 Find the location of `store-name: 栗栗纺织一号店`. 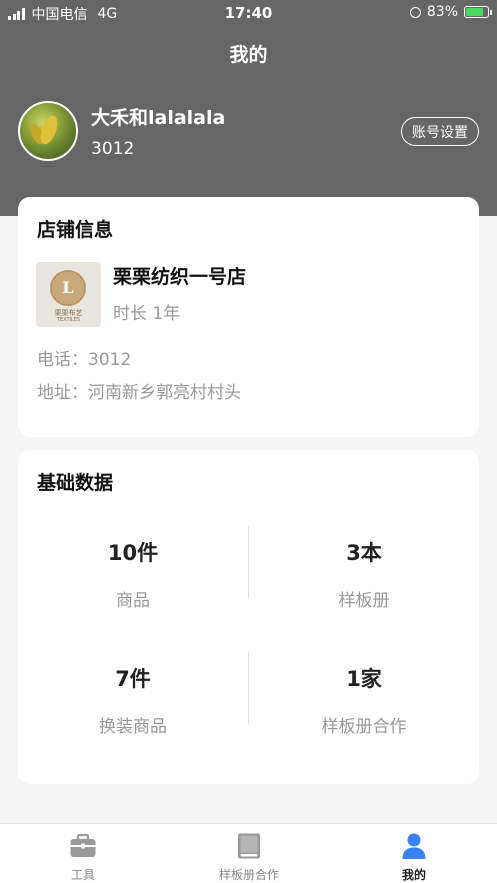

store-name: 栗栗纺织一号店 is located at coordinates (180, 277).